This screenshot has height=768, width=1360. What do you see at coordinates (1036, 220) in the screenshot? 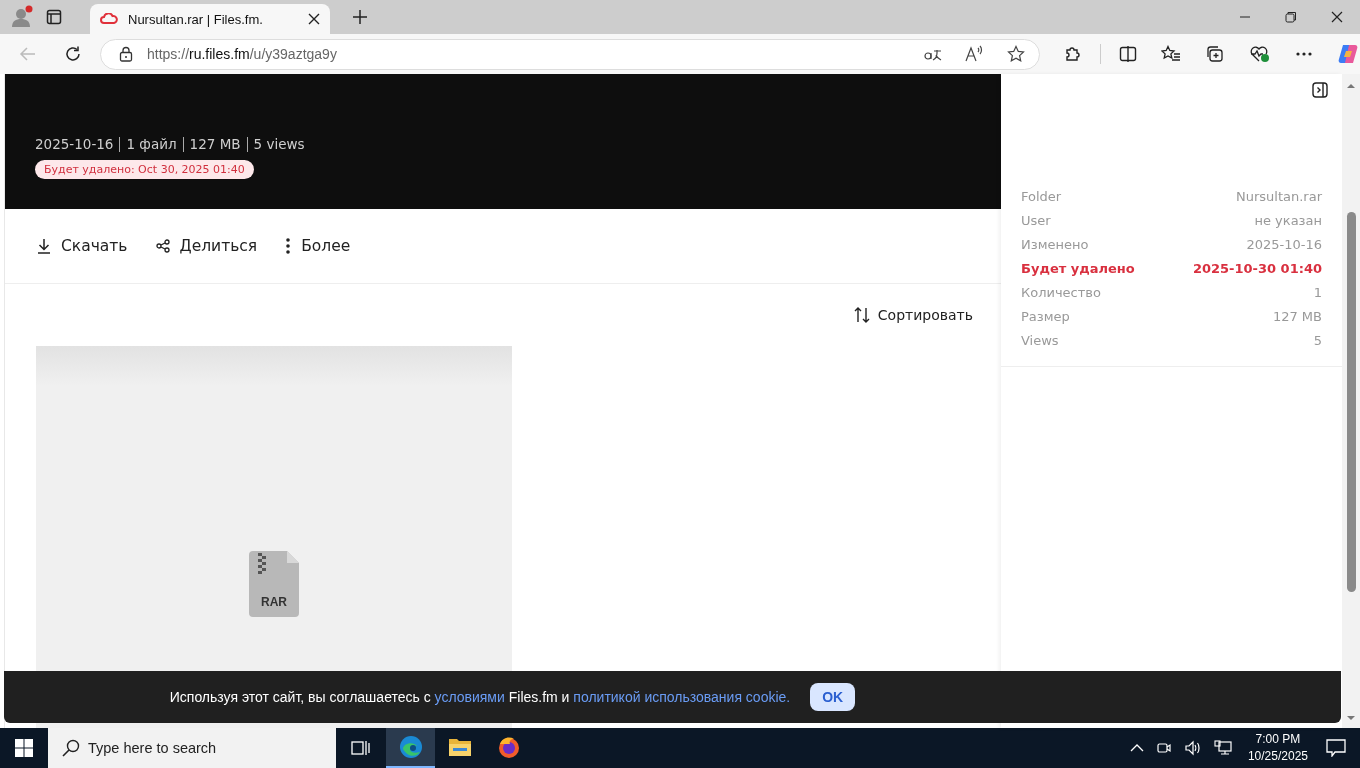
I see `detail-label: User` at bounding box center [1036, 220].